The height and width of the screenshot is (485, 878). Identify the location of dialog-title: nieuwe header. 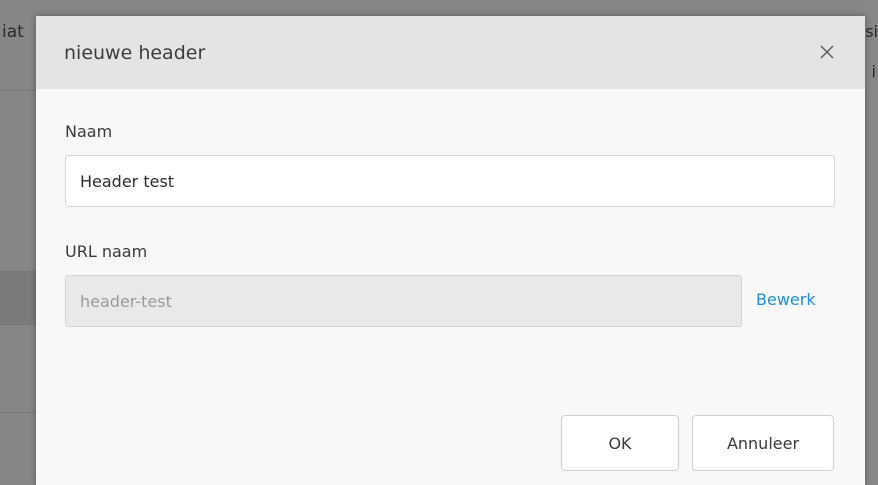
(135, 53).